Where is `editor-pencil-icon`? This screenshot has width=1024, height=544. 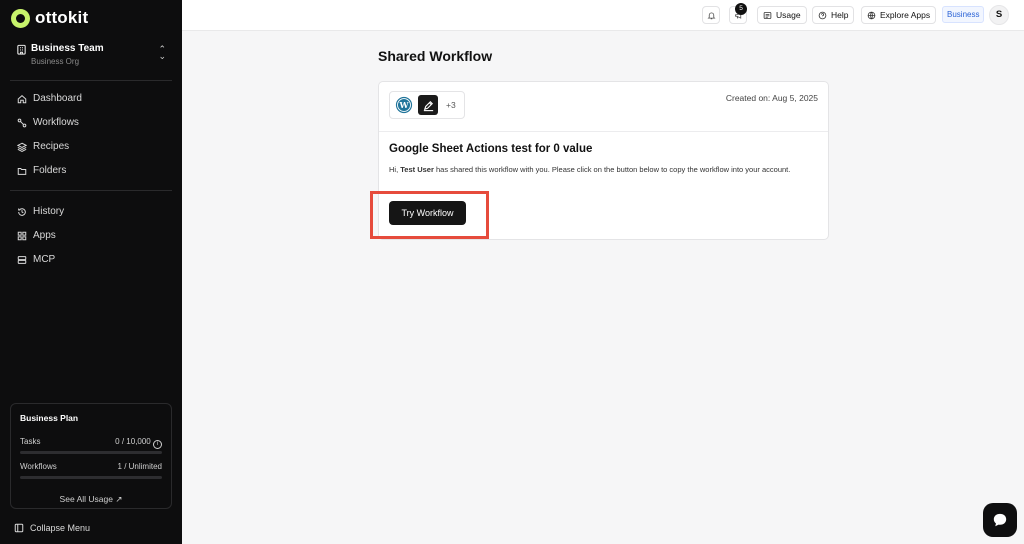
editor-pencil-icon is located at coordinates (428, 105).